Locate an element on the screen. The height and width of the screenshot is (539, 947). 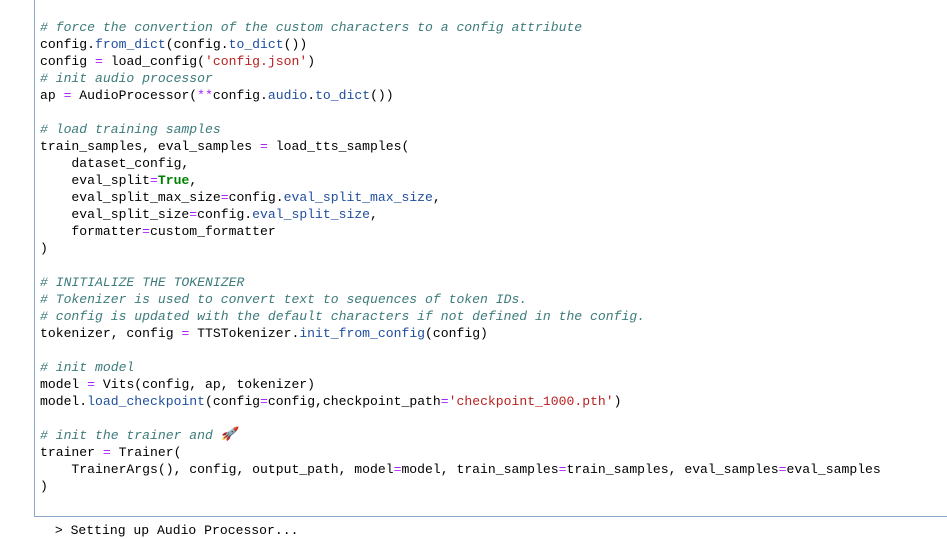
code-line: dataset_config, is located at coordinates (460, 163).